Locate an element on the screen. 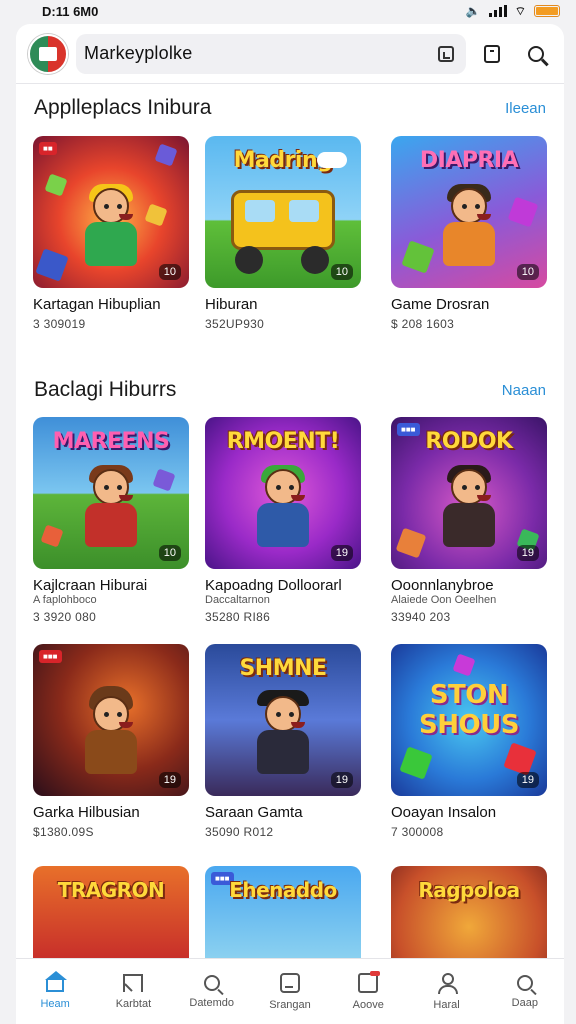  app-title: Kajlcraan Hiburai is located at coordinates (90, 585).